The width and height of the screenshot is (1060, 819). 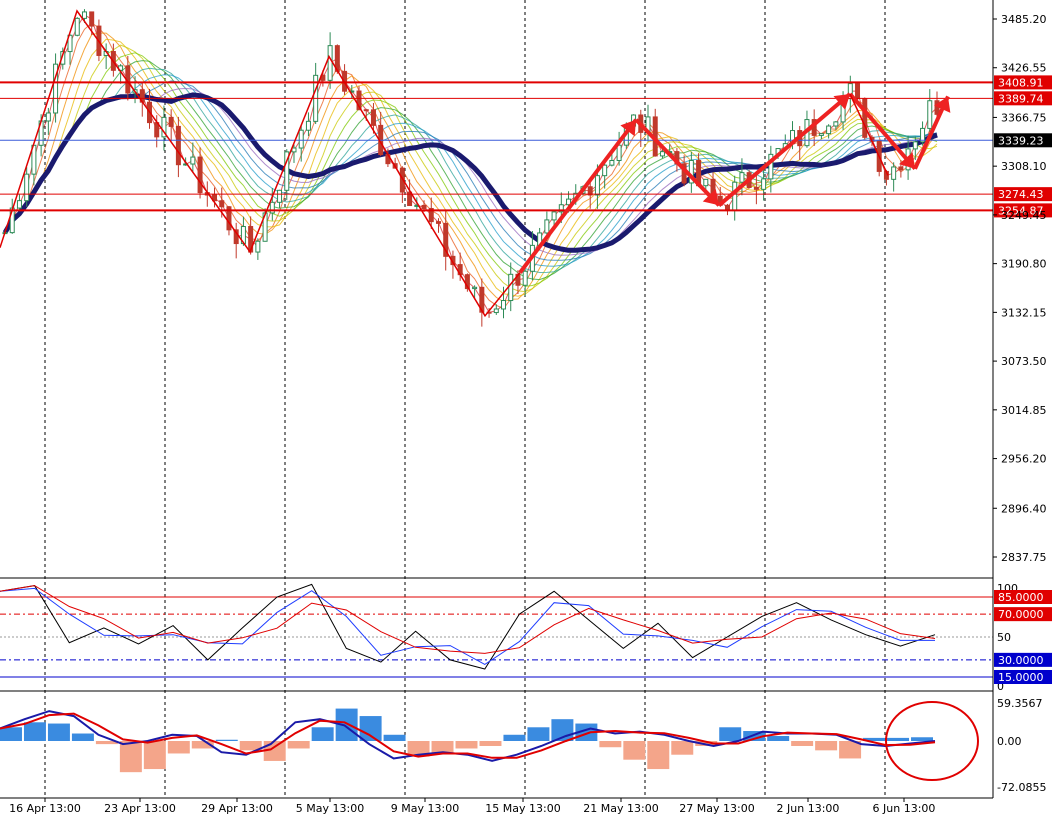 I want to click on price-tick-label: 3308.10, so click(x=1024, y=166).